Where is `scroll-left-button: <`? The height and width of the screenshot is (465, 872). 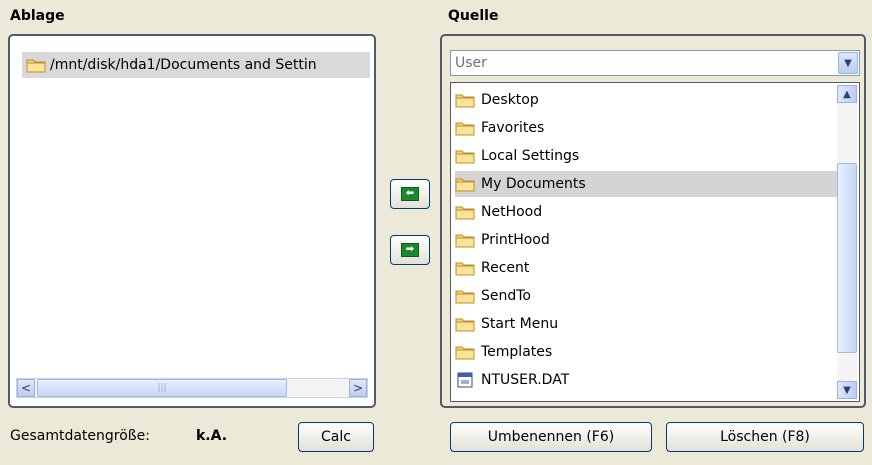 scroll-left-button: < is located at coordinates (26, 388).